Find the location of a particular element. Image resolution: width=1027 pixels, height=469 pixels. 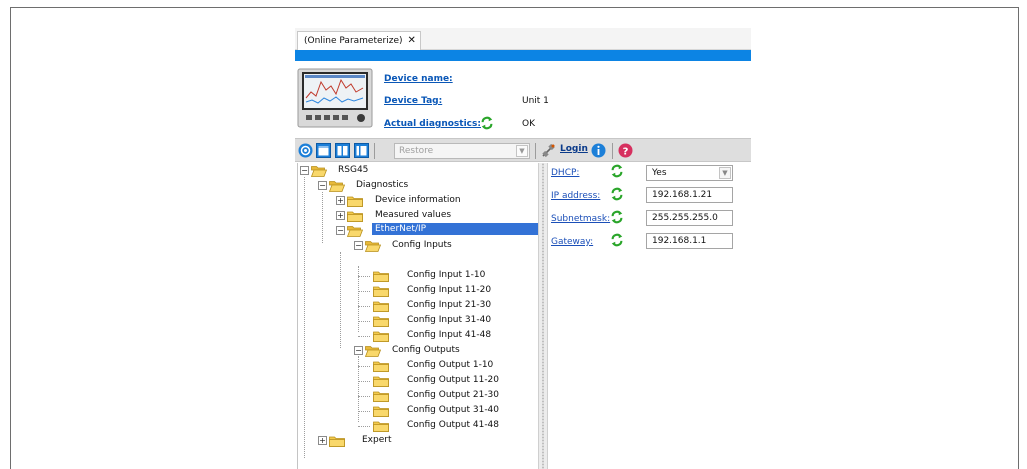

restore-placeholder: Restore is located at coordinates (416, 151).